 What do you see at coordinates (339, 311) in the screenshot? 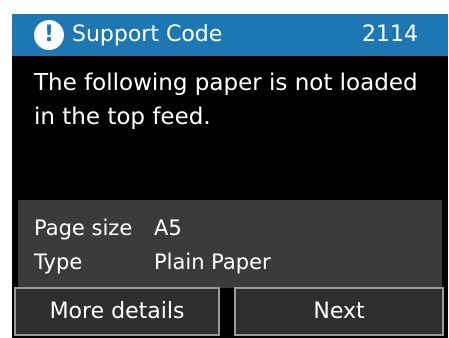
I see `next-button: Next` at bounding box center [339, 311].